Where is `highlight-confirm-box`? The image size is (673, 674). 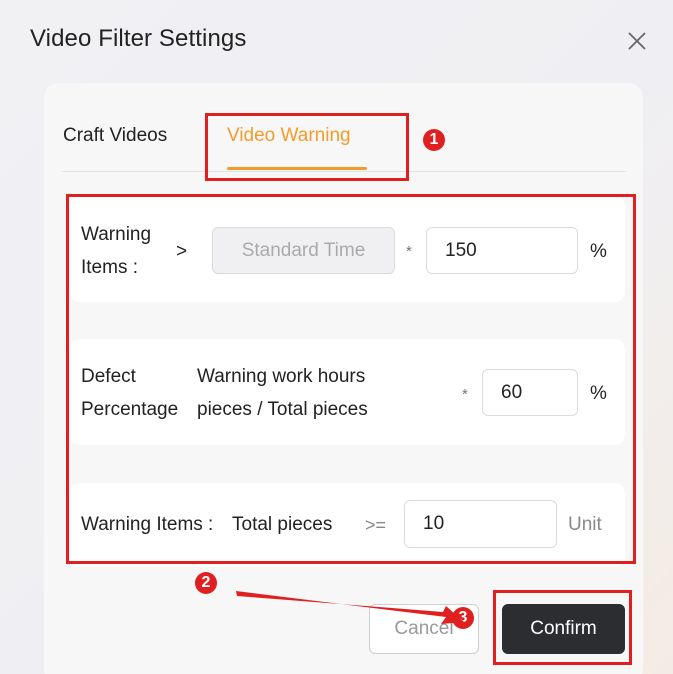 highlight-confirm-box is located at coordinates (562, 627).